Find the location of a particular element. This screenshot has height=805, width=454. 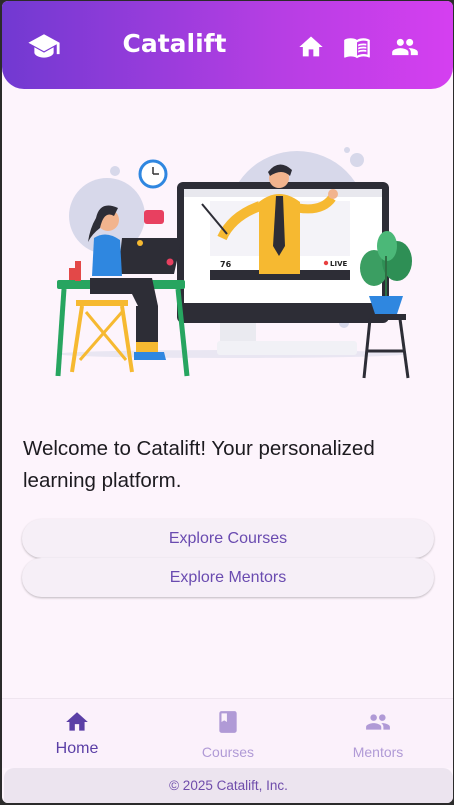

book-open-icon is located at coordinates (357, 47).